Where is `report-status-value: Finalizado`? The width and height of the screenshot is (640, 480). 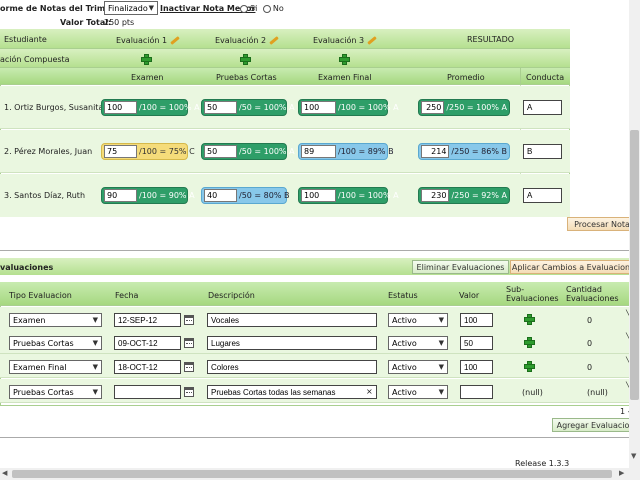 report-status-value: Finalizado is located at coordinates (128, 8).